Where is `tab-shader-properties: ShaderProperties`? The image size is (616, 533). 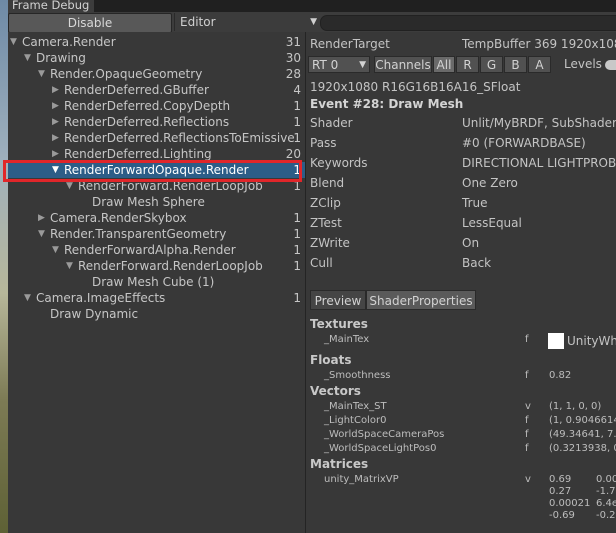 tab-shader-properties: ShaderProperties is located at coordinates (421, 300).